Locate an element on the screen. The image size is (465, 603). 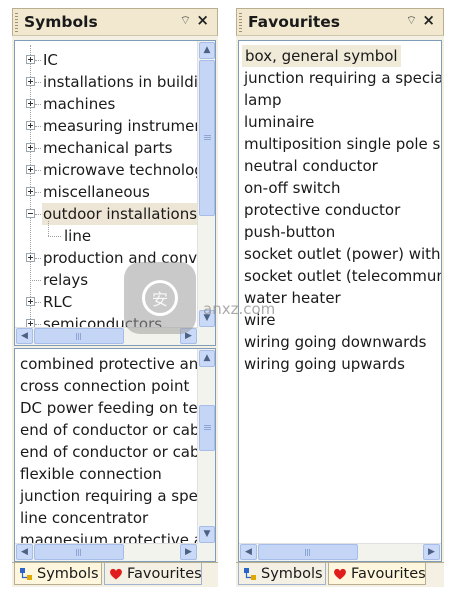
tree-item-label: line is located at coordinates (78, 236).